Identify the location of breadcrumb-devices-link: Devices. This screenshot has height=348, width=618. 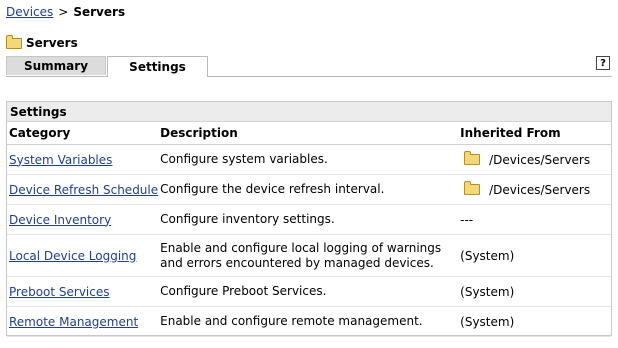
(29, 12).